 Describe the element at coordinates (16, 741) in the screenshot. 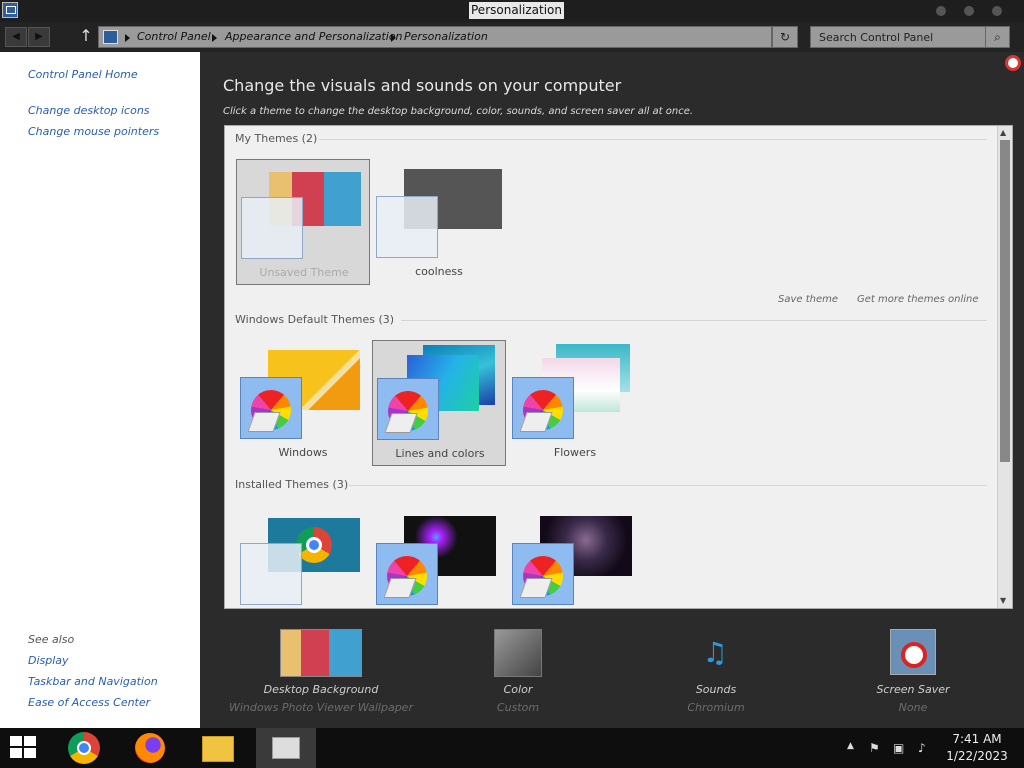

I see `windows-logo-icon` at that location.